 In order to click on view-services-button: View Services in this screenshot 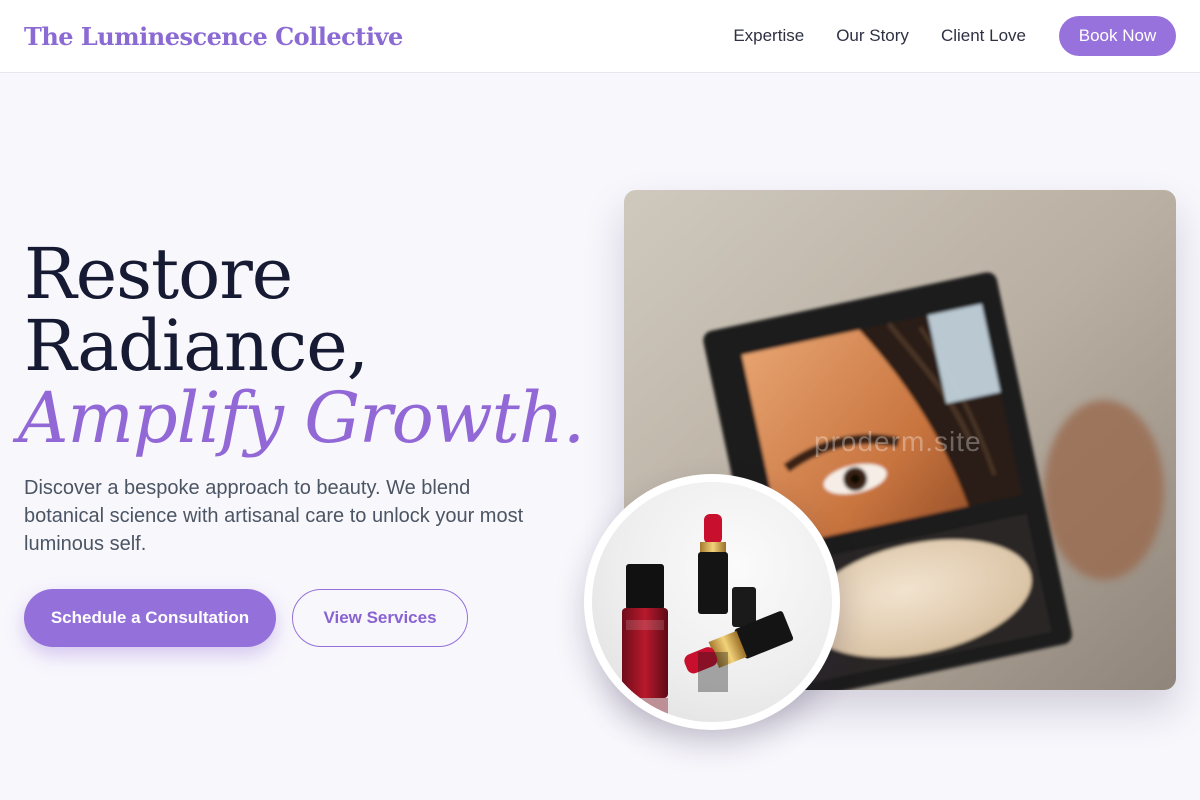, I will do `click(380, 618)`.